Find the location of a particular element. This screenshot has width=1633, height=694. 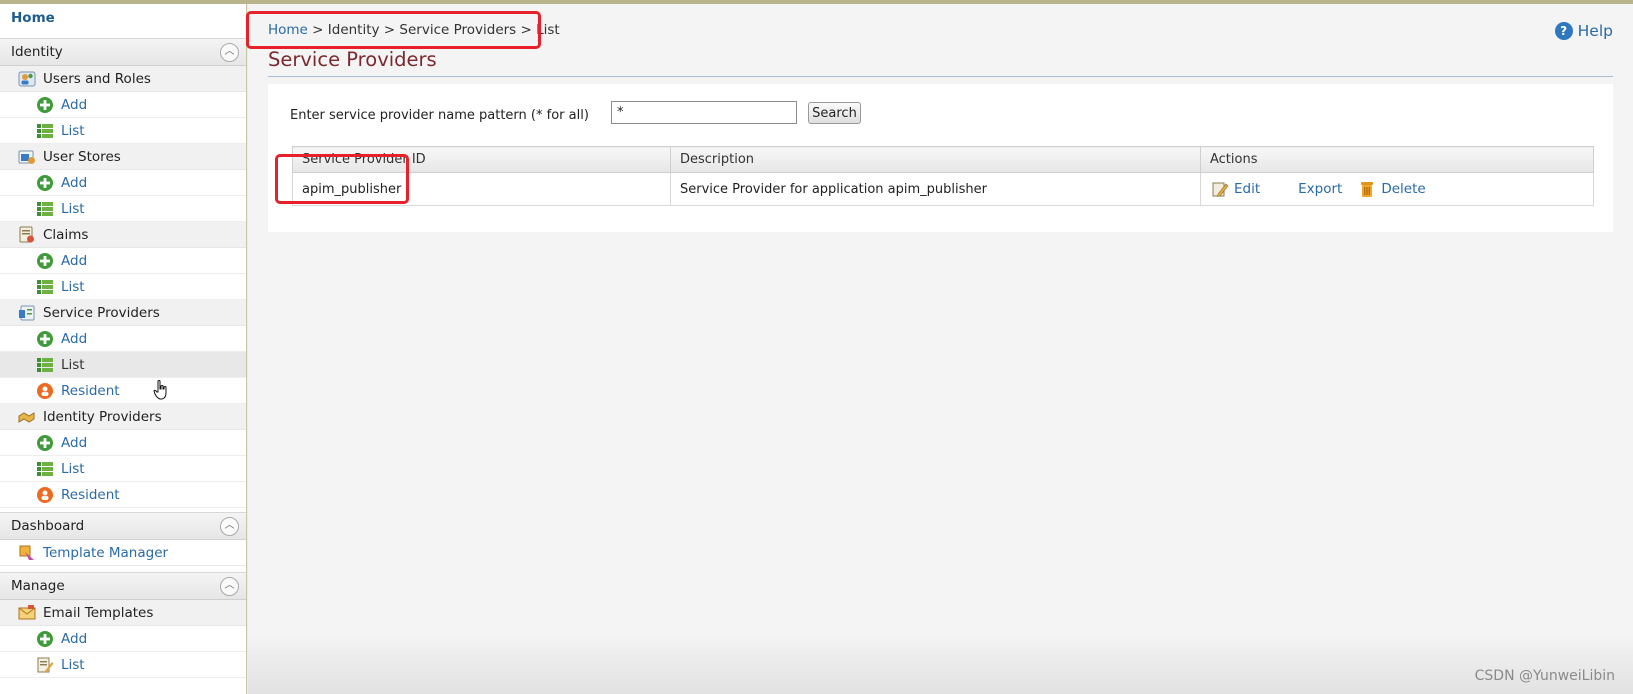

col-header-description: Description is located at coordinates (935, 159).